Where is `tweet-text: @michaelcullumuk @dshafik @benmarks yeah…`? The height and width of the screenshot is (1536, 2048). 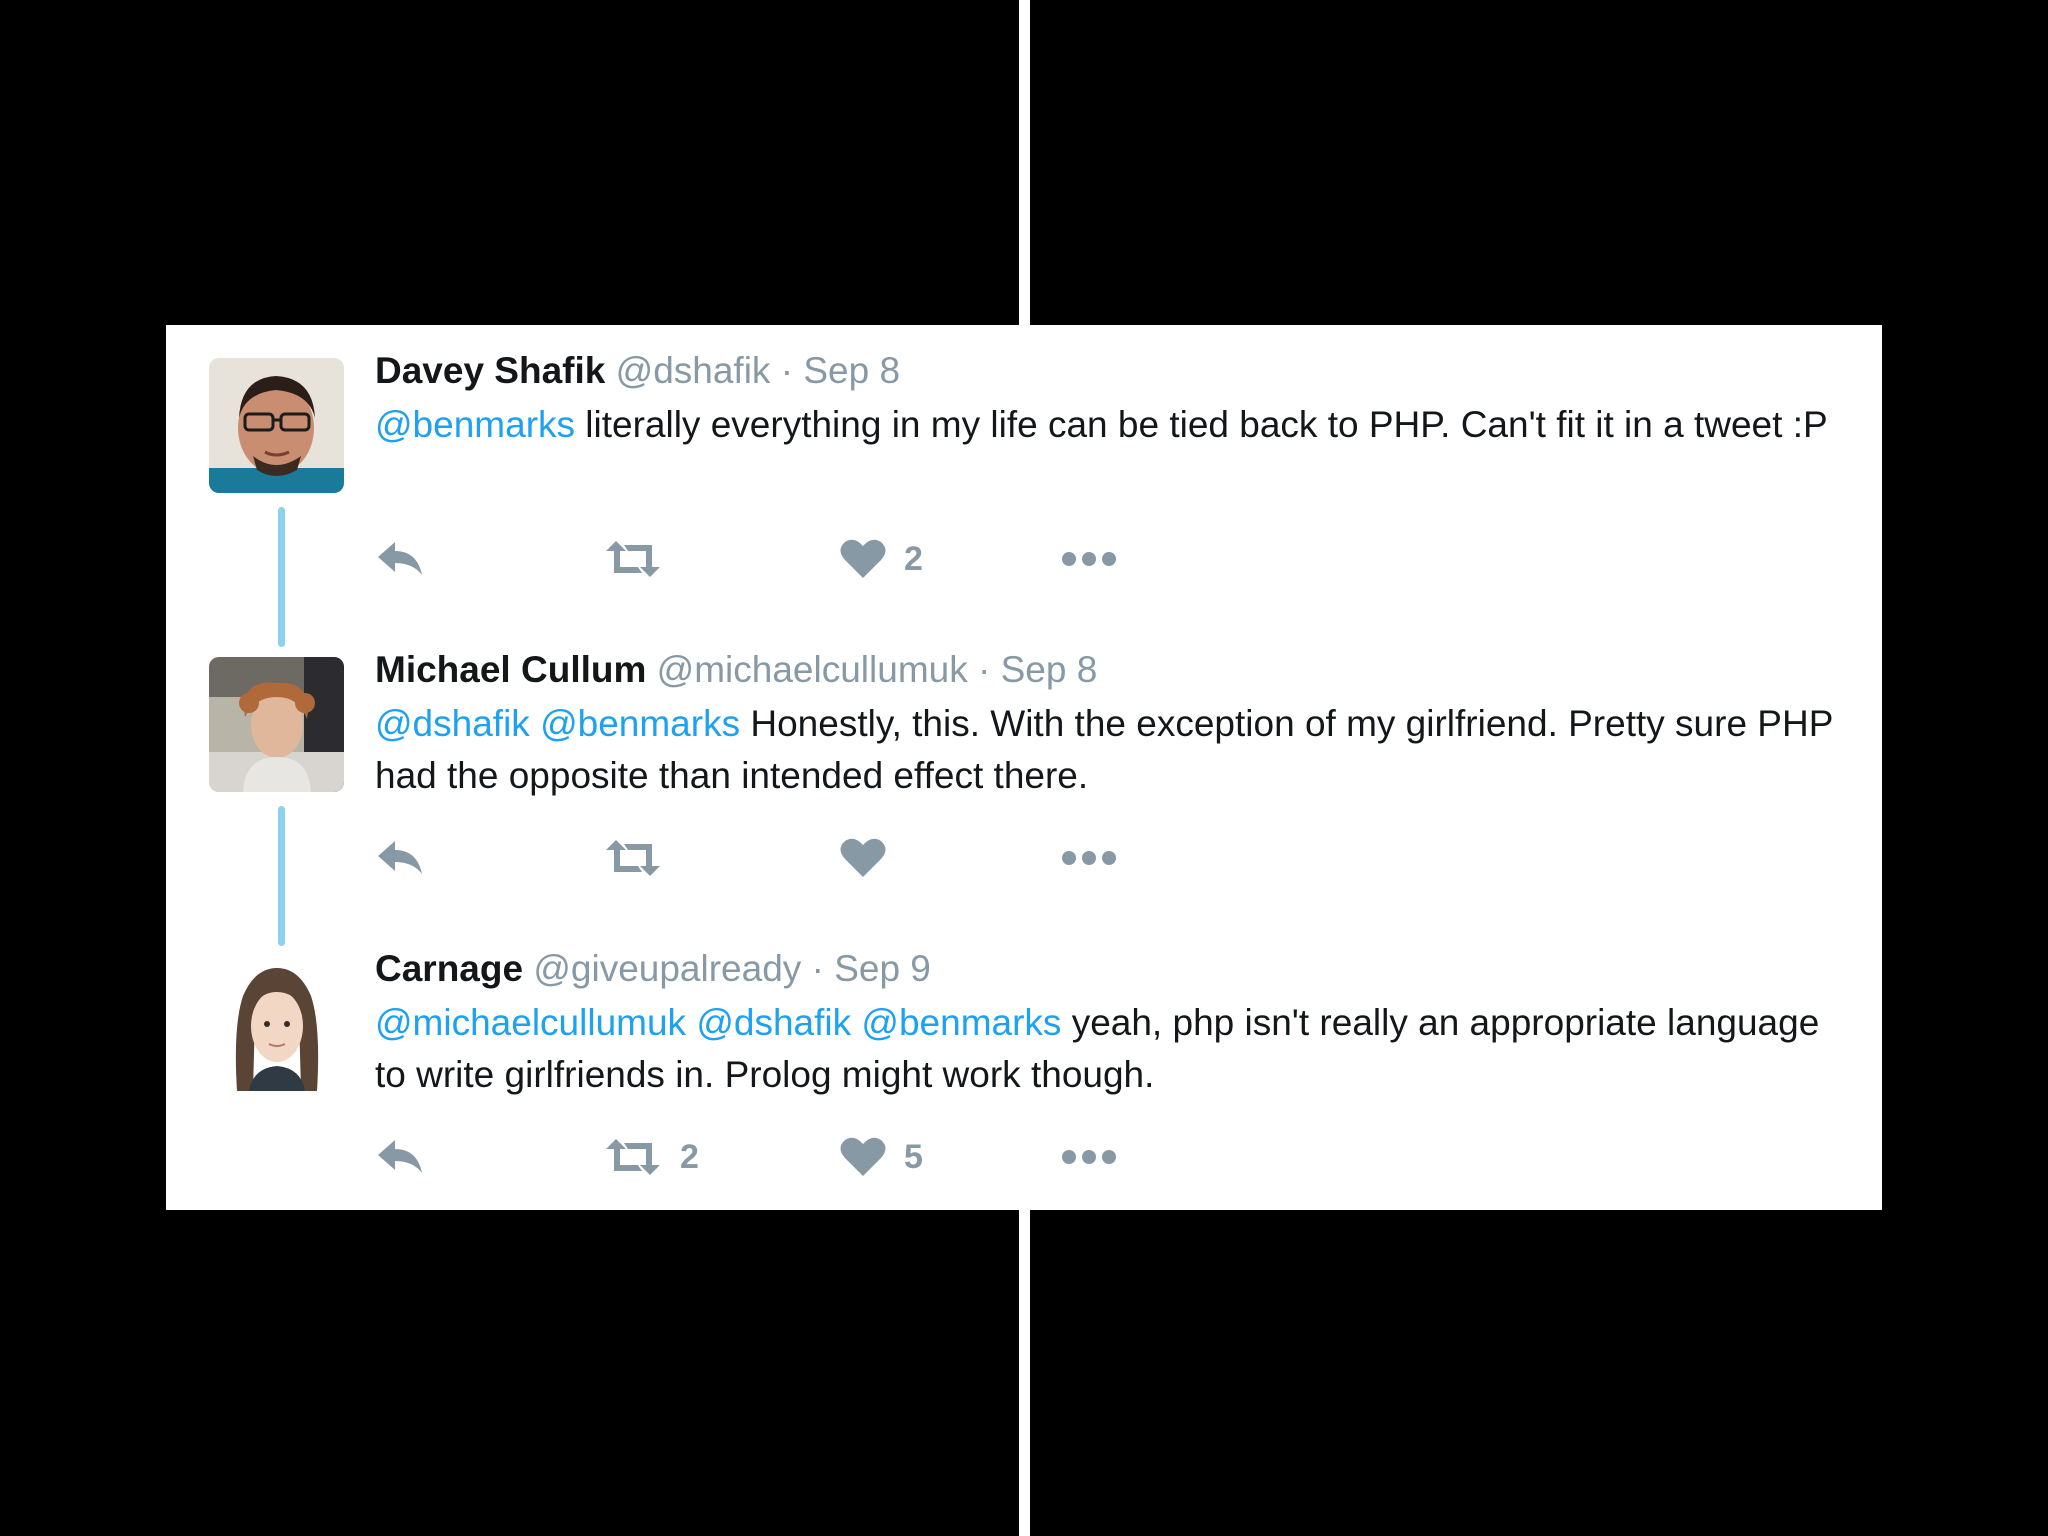
tweet-text: @michaelcullumuk @dshafik @benmarks yeah… is located at coordinates (1105, 1049).